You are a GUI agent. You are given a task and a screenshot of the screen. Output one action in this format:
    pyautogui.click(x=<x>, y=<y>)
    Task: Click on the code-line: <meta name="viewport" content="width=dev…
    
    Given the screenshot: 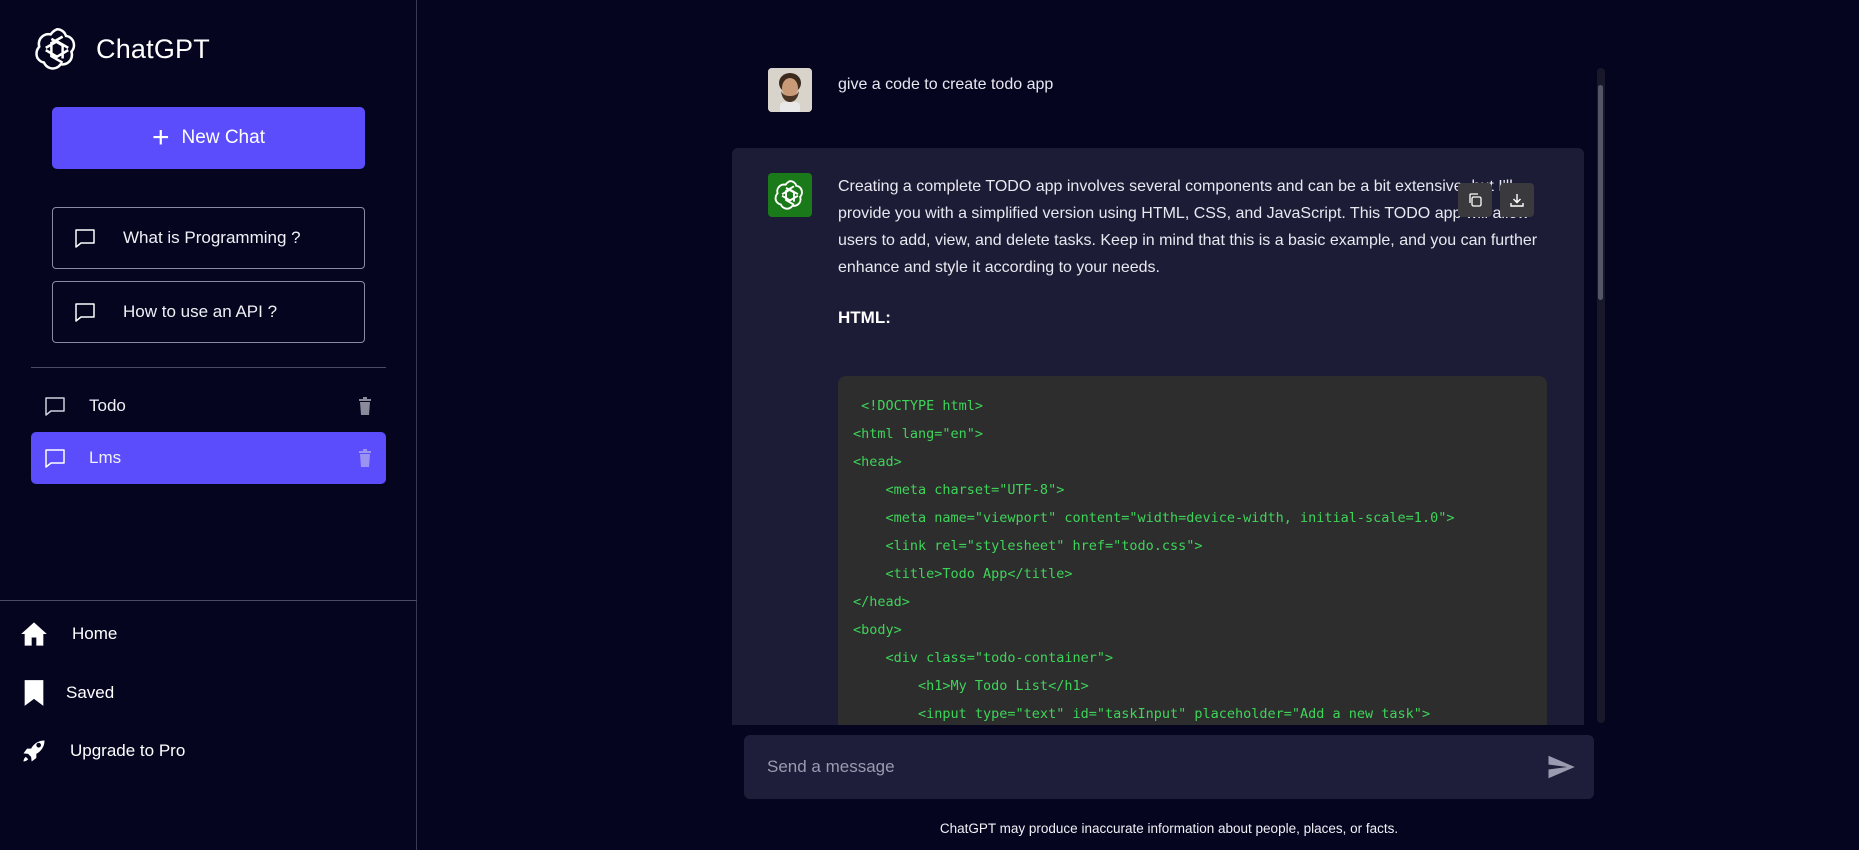 What is the action you would take?
    pyautogui.click(x=1154, y=518)
    